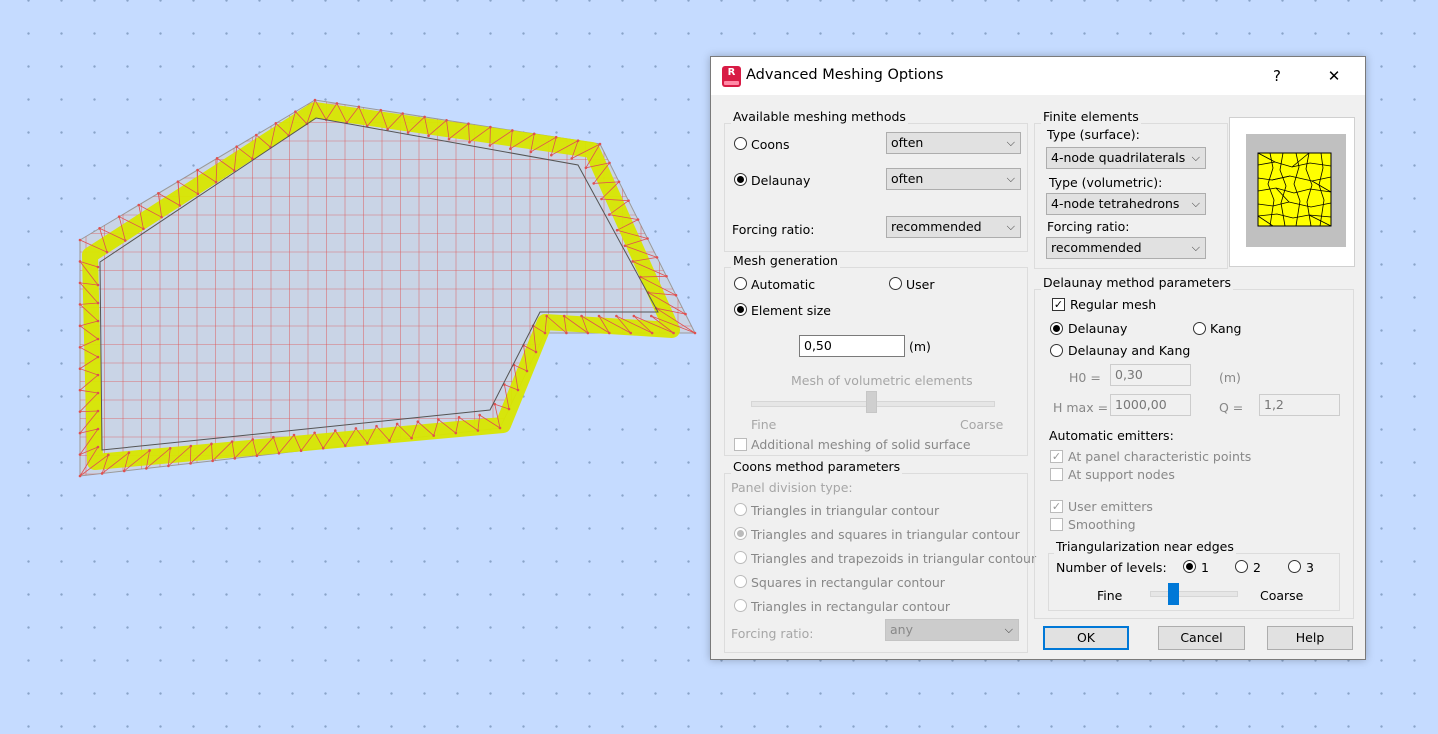 The width and height of the screenshot is (1438, 734). Describe the element at coordinates (871, 402) in the screenshot. I see `volumetric-slider-thumb` at that location.